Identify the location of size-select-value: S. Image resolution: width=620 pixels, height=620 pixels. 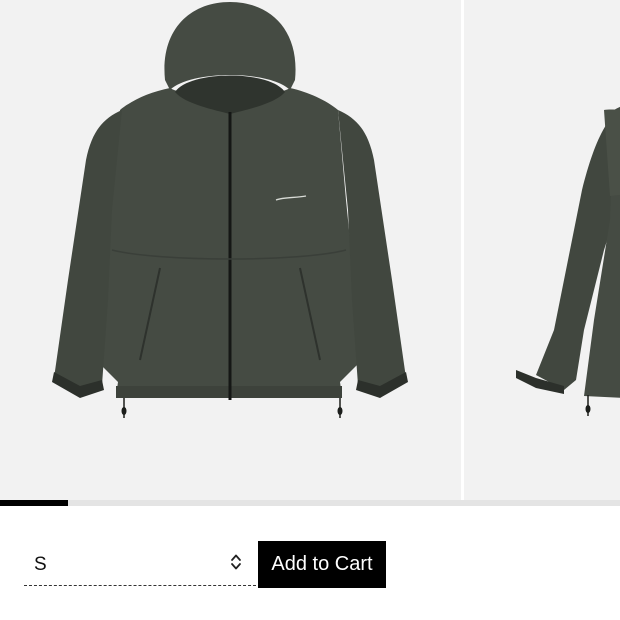
(40, 564).